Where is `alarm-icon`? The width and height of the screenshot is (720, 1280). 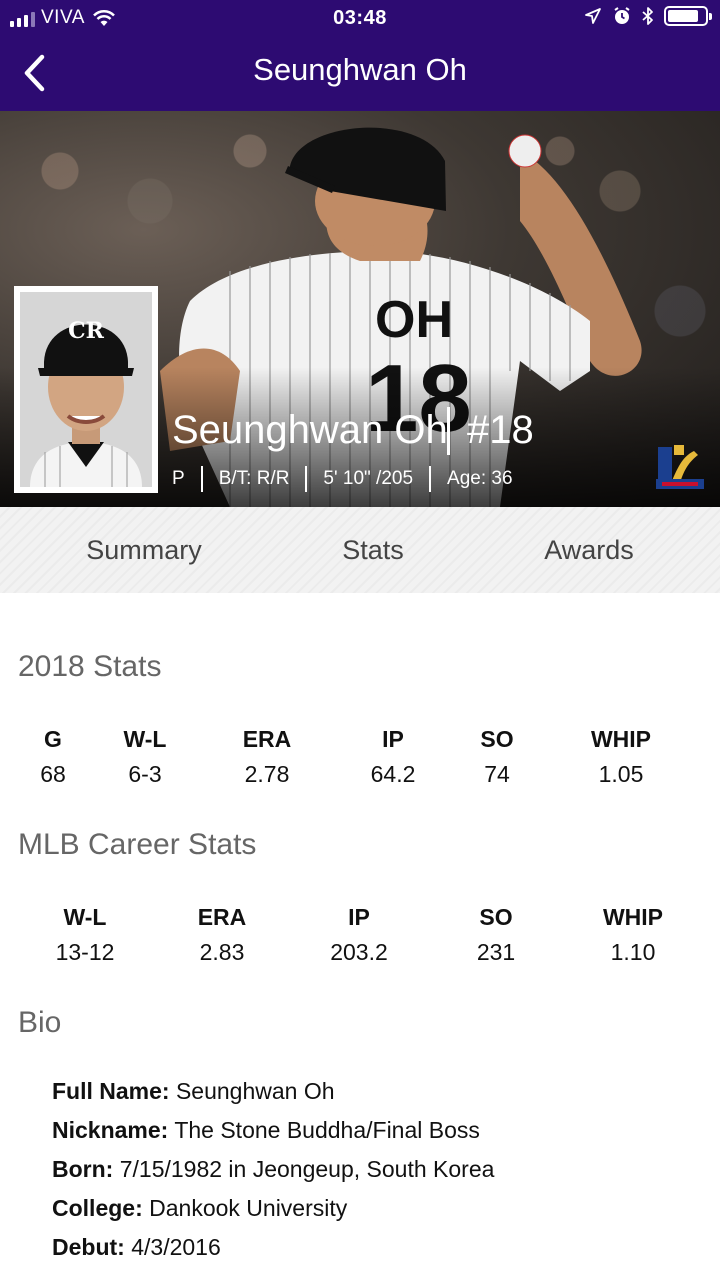
alarm-icon is located at coordinates (622, 15).